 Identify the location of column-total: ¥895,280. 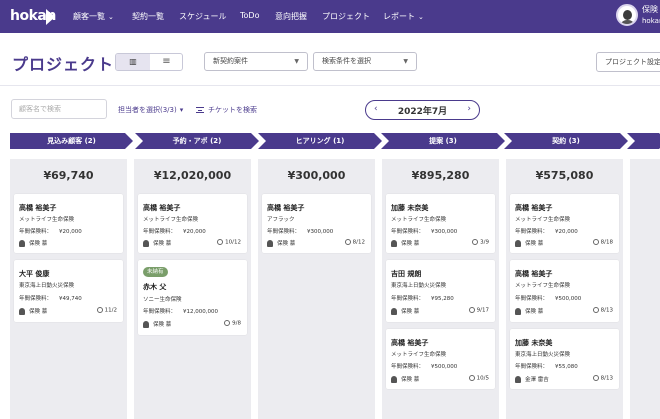
(440, 175).